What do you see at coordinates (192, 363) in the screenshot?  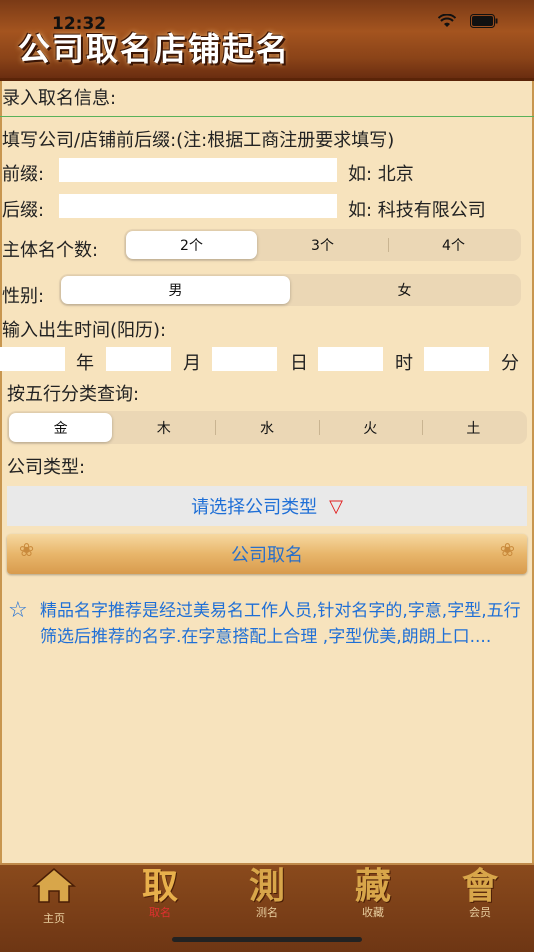 I see `birth-unit-month: 月` at bounding box center [192, 363].